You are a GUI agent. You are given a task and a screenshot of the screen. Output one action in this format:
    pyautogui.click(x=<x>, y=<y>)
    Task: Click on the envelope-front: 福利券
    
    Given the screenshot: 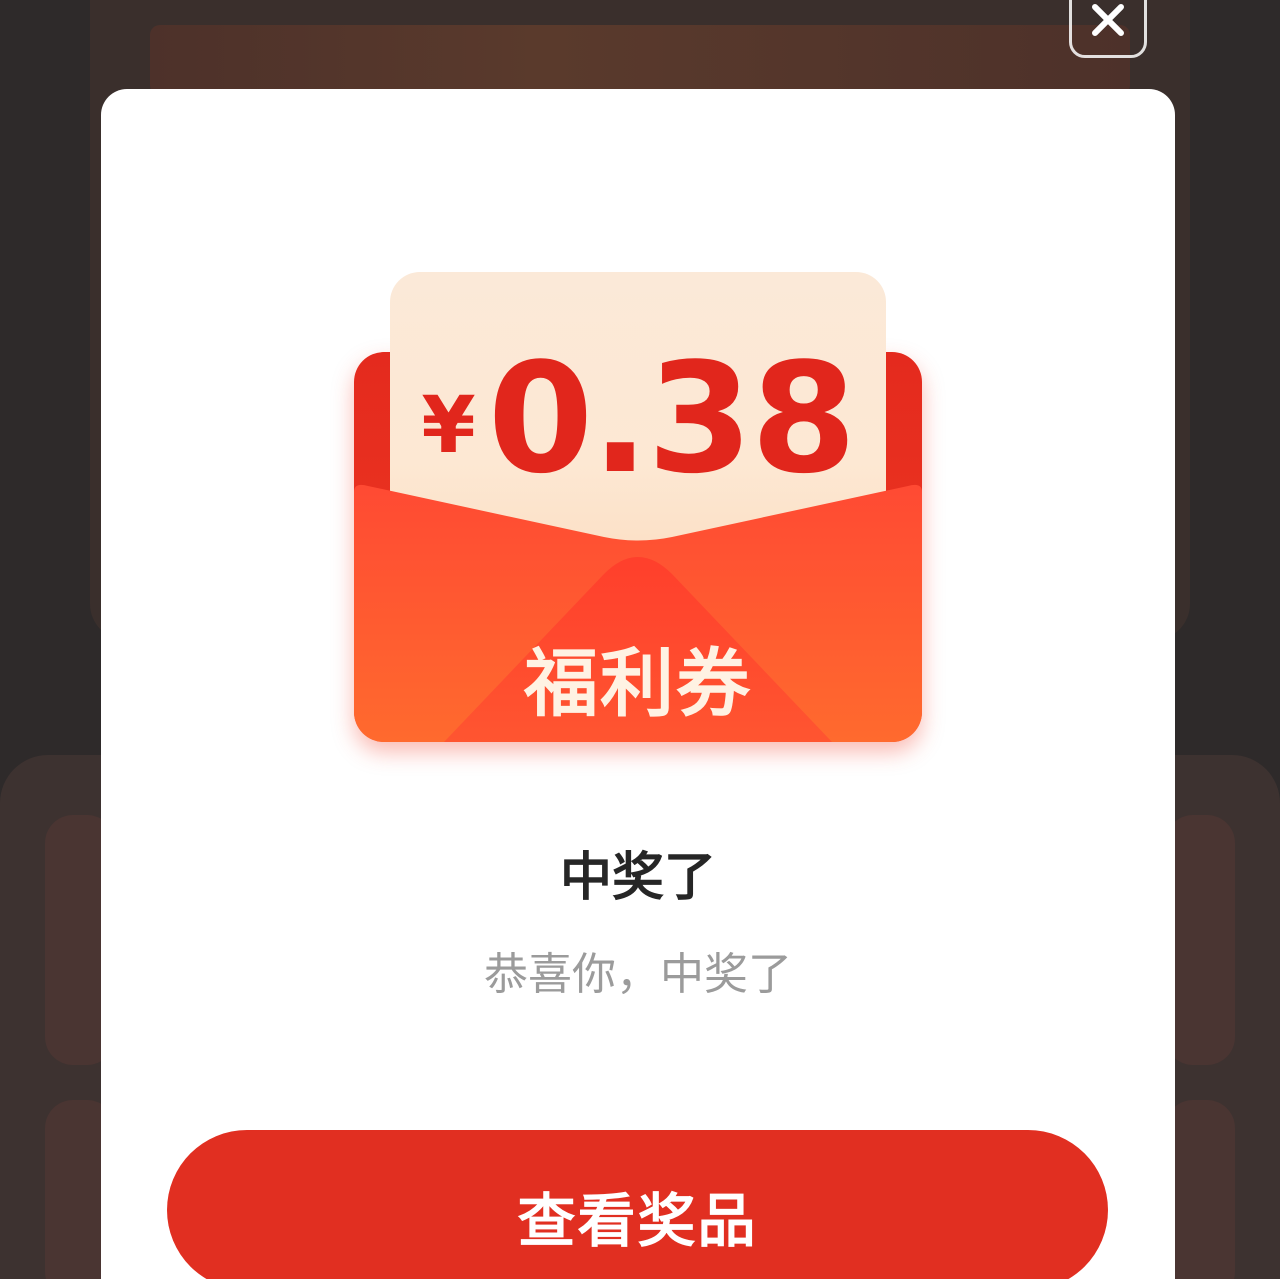 What is the action you would take?
    pyautogui.click(x=638, y=547)
    